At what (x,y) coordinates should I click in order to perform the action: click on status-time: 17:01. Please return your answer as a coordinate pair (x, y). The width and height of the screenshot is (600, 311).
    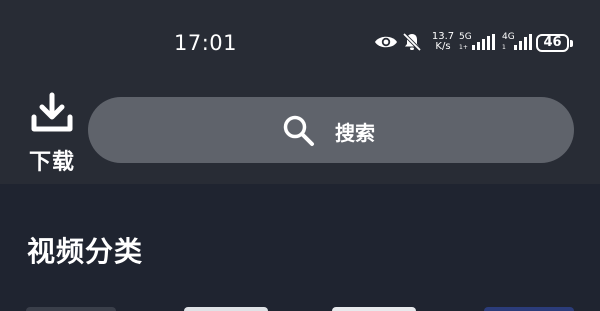
    Looking at the image, I should click on (206, 43).